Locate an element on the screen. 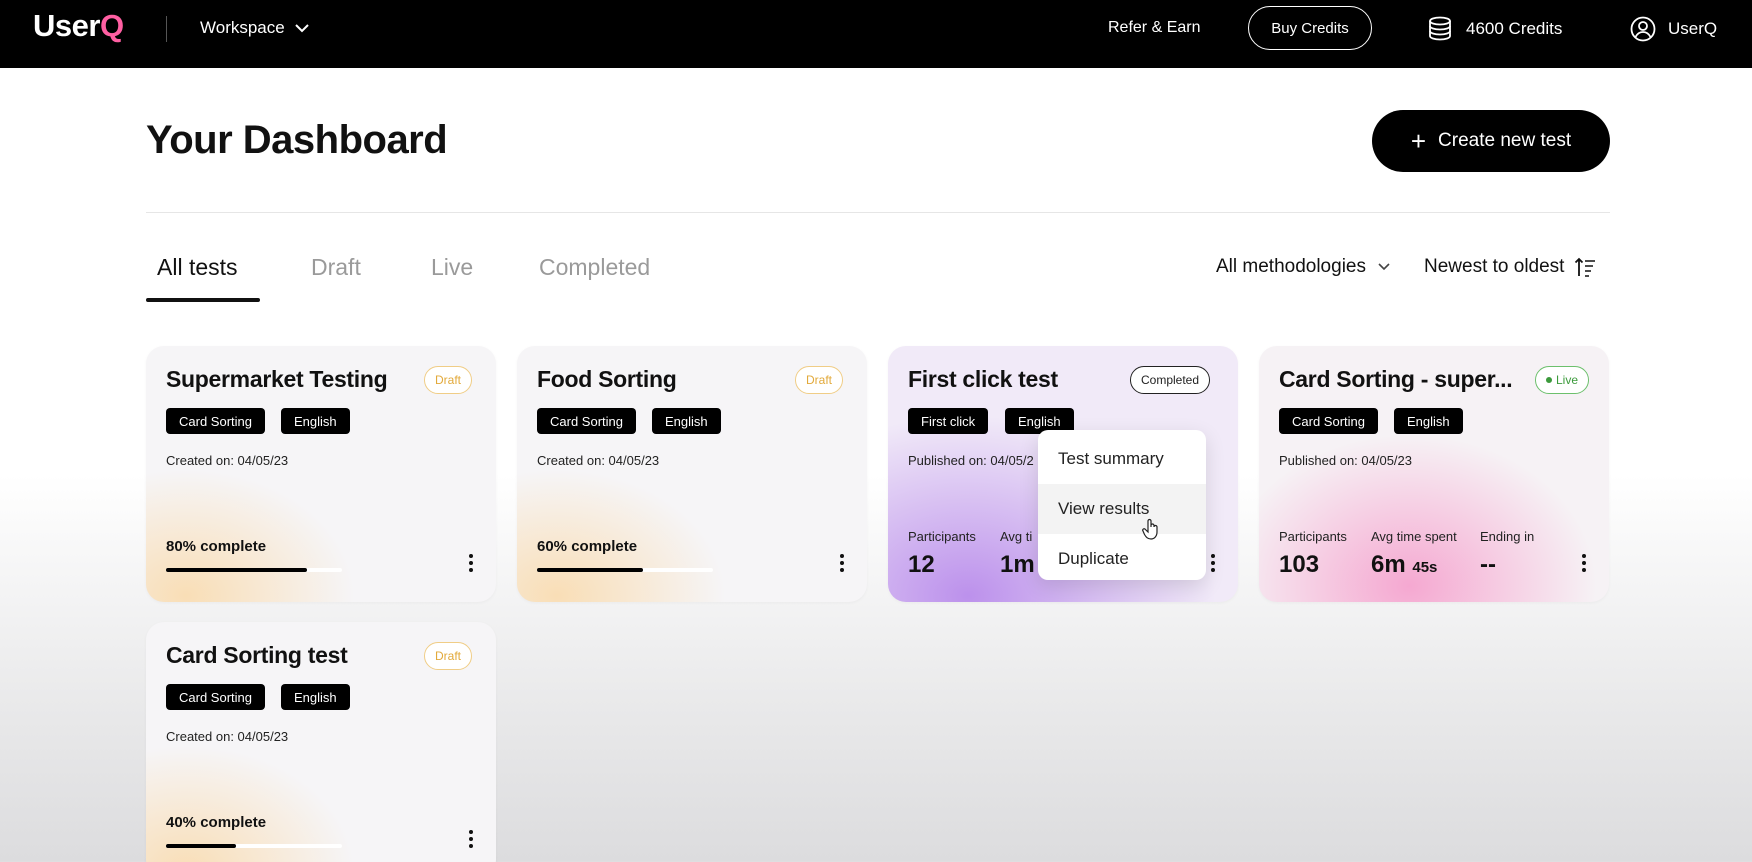 Image resolution: width=1752 pixels, height=862 pixels. avg-time-minutes: 6m is located at coordinates (1388, 564).